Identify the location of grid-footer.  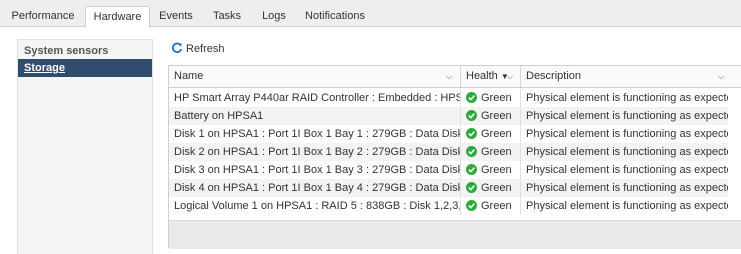
(455, 234).